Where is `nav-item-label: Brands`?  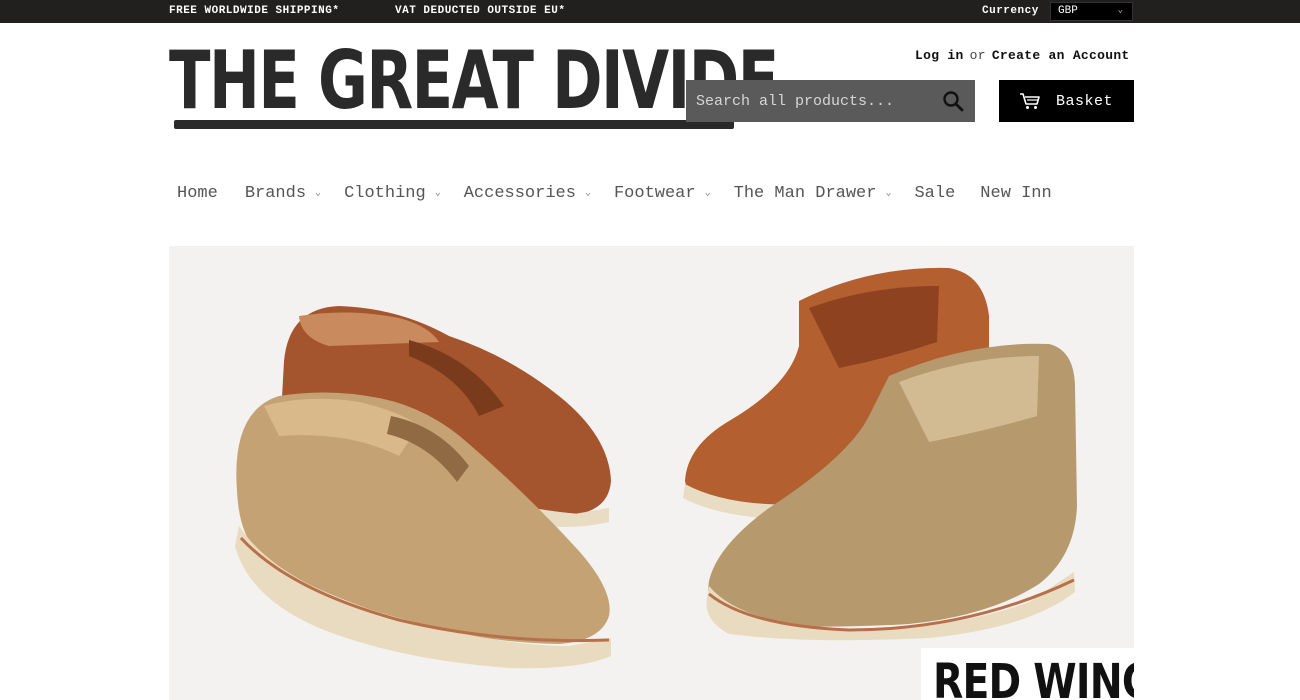 nav-item-label: Brands is located at coordinates (275, 193).